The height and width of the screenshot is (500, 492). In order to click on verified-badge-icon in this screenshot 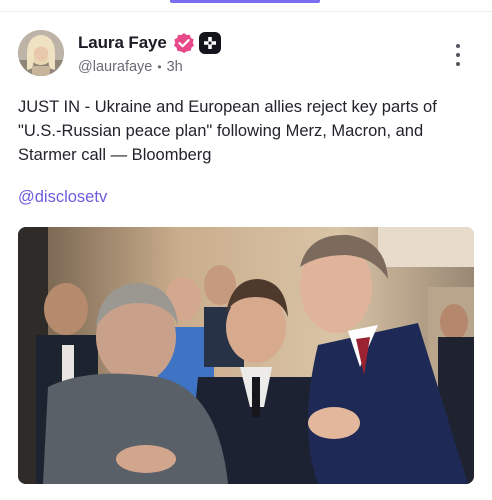, I will do `click(184, 43)`.